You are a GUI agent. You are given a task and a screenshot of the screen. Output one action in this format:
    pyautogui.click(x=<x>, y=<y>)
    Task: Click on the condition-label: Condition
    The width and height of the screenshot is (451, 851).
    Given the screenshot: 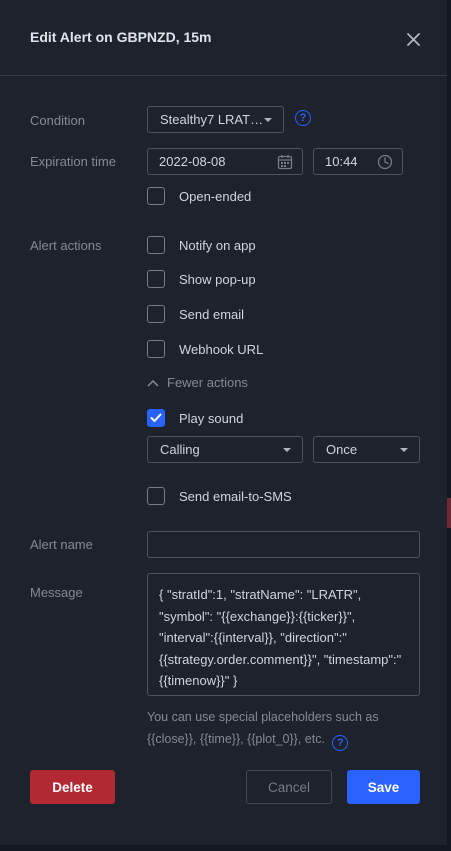 What is the action you would take?
    pyautogui.click(x=57, y=120)
    